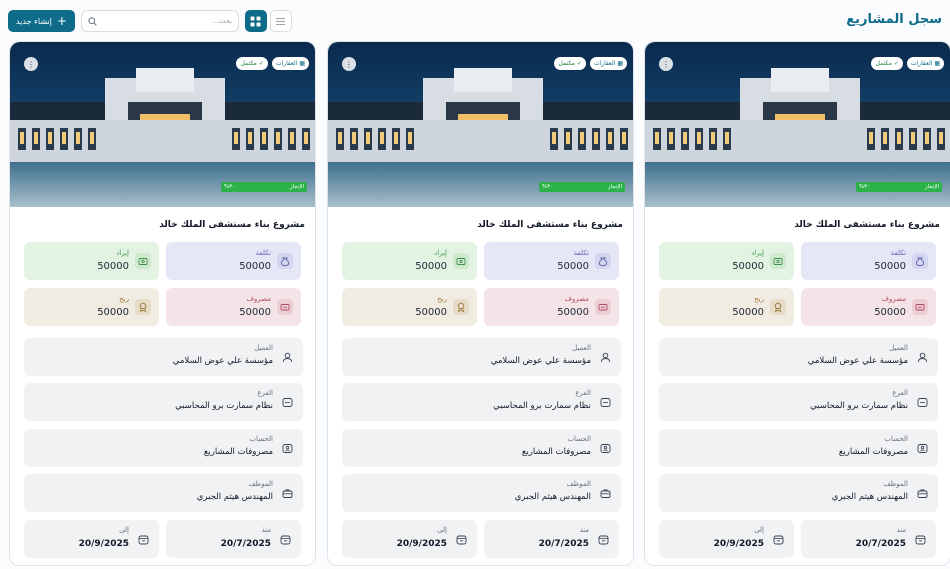 This screenshot has height=569, width=950. I want to click on status-badge: ✓ مكتمل, so click(570, 63).